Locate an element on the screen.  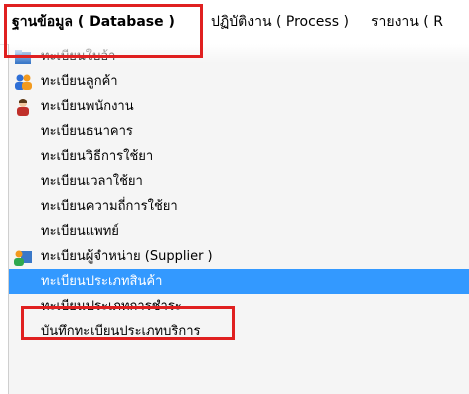
menu-item-label: ทะเบียนผู้จำหน่าย (Supplier ) is located at coordinates (127, 256).